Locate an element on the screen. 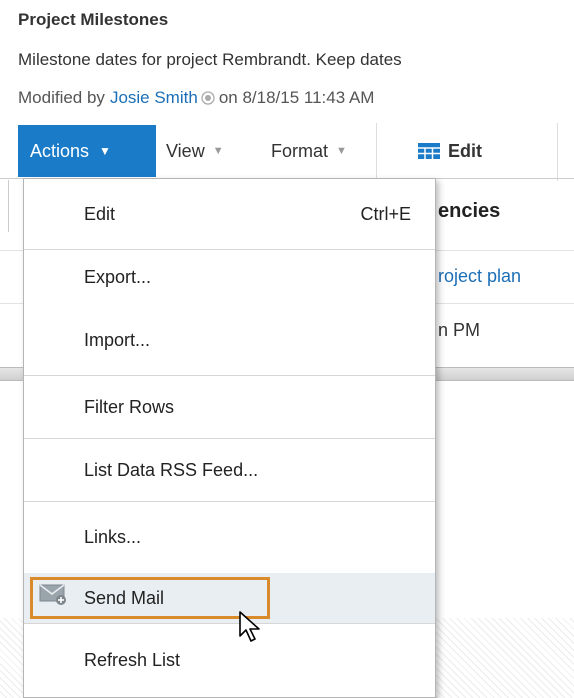 The image size is (574, 698). menu-item-edit: Edit Ctrl+E is located at coordinates (229, 214).